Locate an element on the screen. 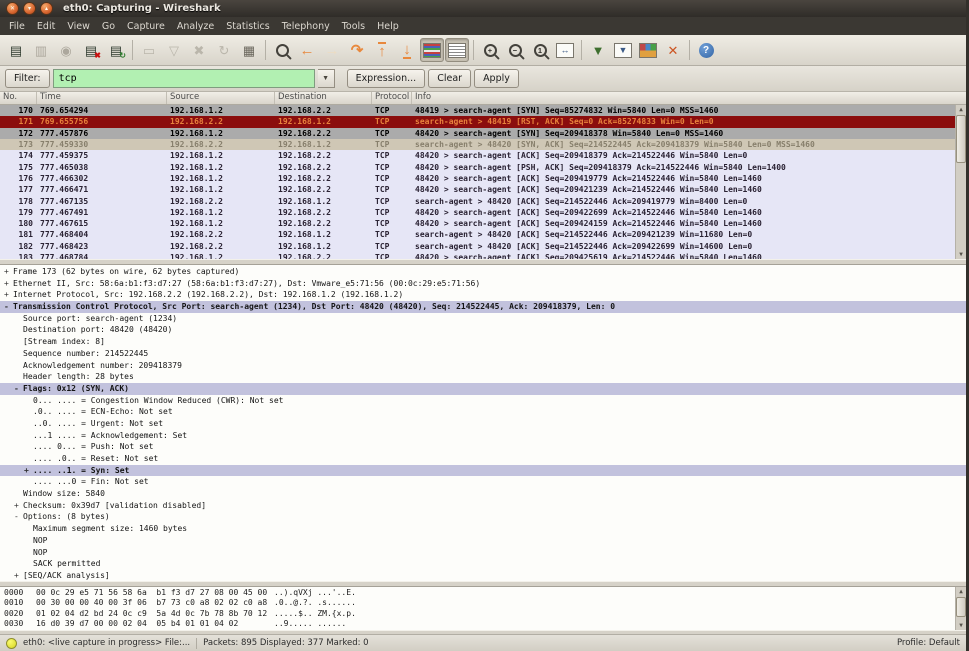 This screenshot has width=969, height=651. apply-button: Apply is located at coordinates (496, 78).